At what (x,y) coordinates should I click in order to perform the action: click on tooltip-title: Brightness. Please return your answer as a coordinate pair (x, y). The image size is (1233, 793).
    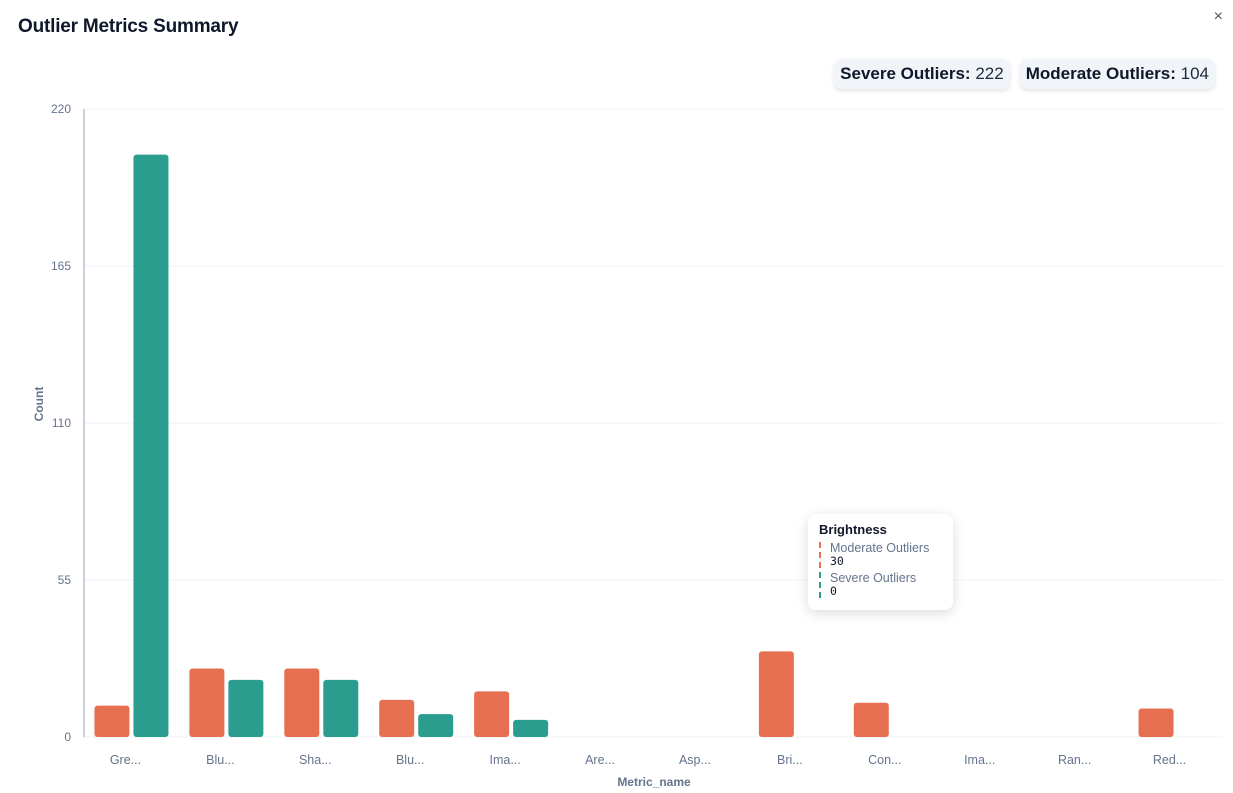
    Looking at the image, I should click on (853, 529).